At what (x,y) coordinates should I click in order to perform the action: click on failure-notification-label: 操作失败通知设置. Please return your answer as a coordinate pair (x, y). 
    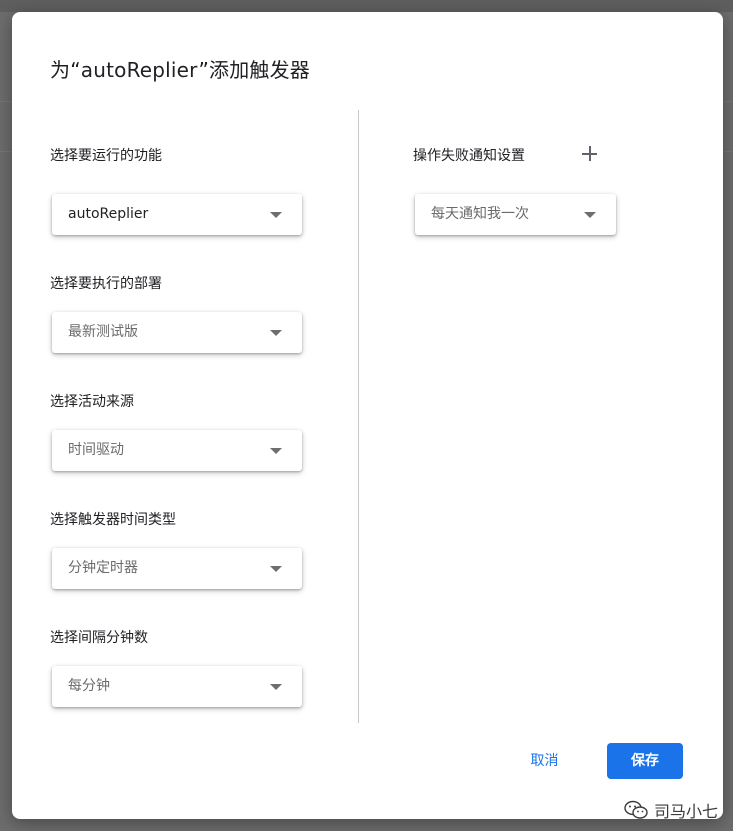
    Looking at the image, I should click on (469, 156).